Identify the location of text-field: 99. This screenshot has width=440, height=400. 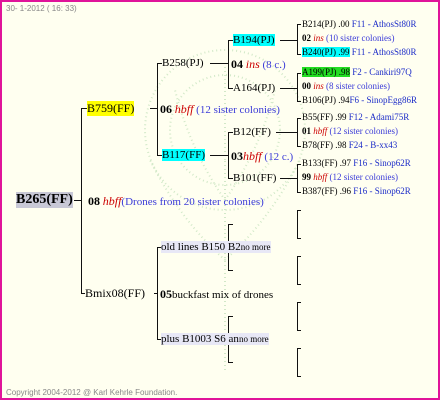
(306, 177).